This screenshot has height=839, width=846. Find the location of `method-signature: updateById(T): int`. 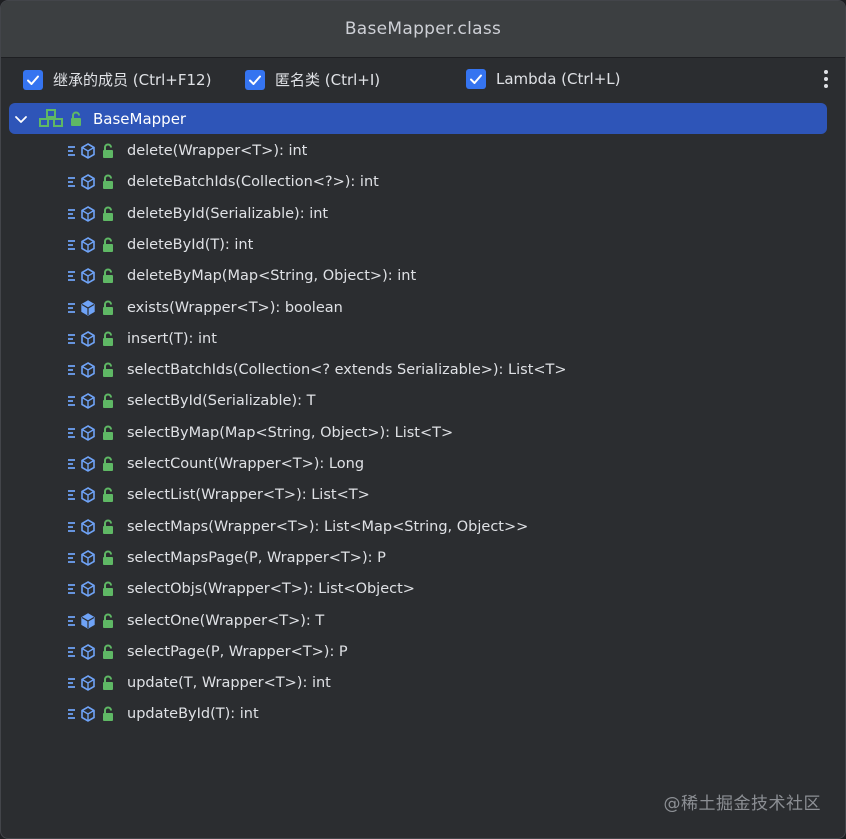

method-signature: updateById(T): int is located at coordinates (193, 714).